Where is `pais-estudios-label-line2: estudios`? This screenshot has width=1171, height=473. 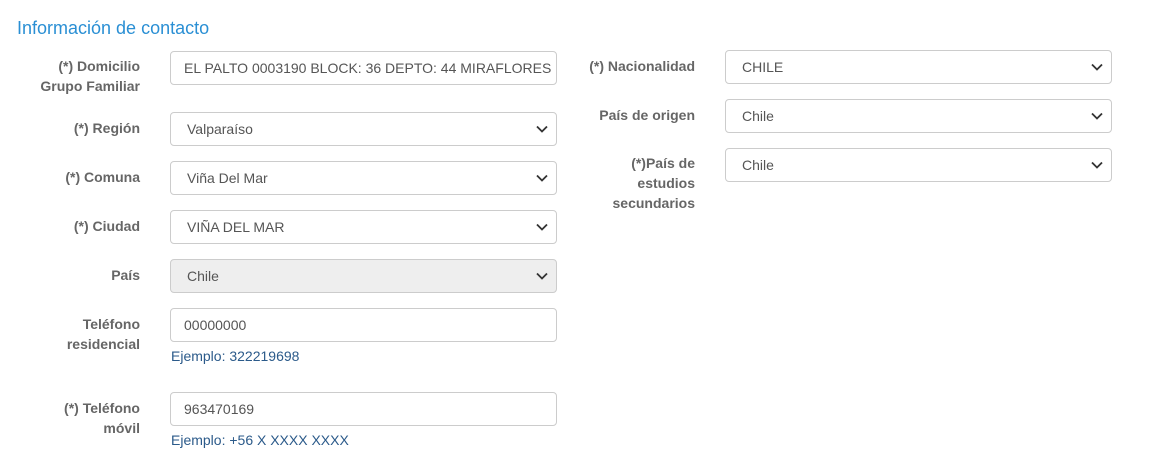
pais-estudios-label-line2: estudios is located at coordinates (666, 183).